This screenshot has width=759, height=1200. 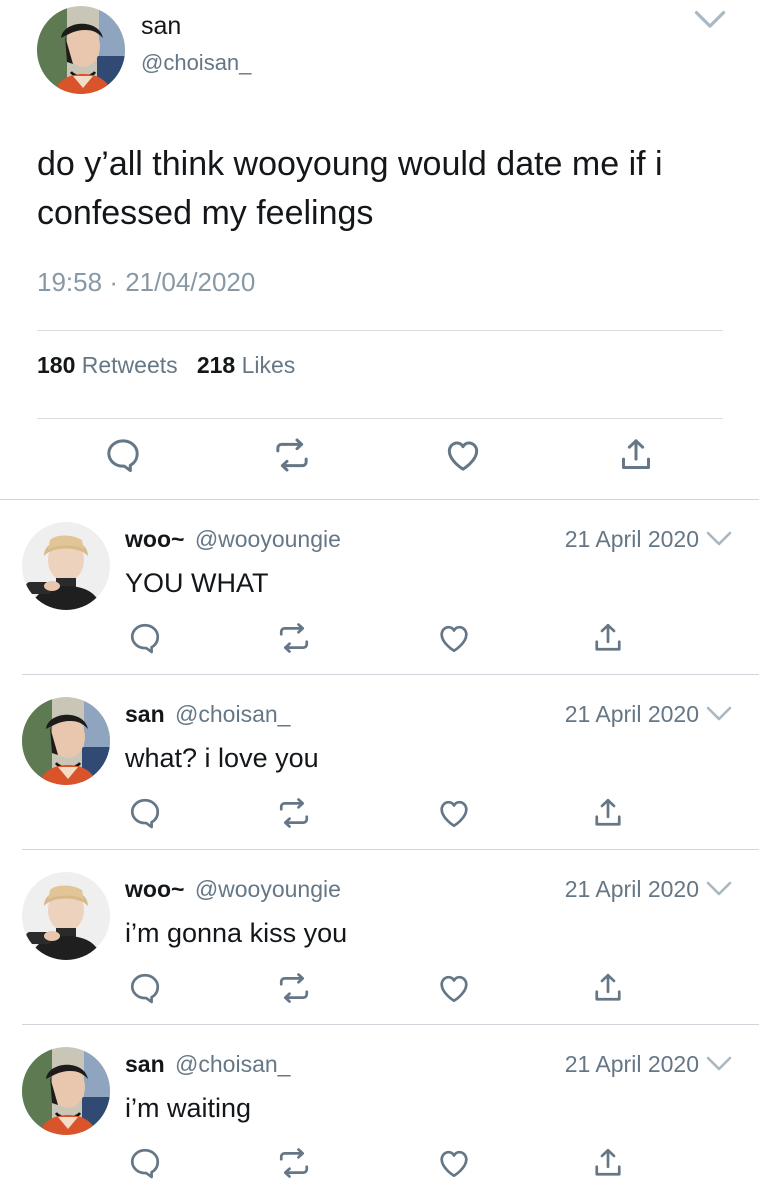 What do you see at coordinates (190, 282) in the screenshot?
I see `tweet-date: 21/04/2020` at bounding box center [190, 282].